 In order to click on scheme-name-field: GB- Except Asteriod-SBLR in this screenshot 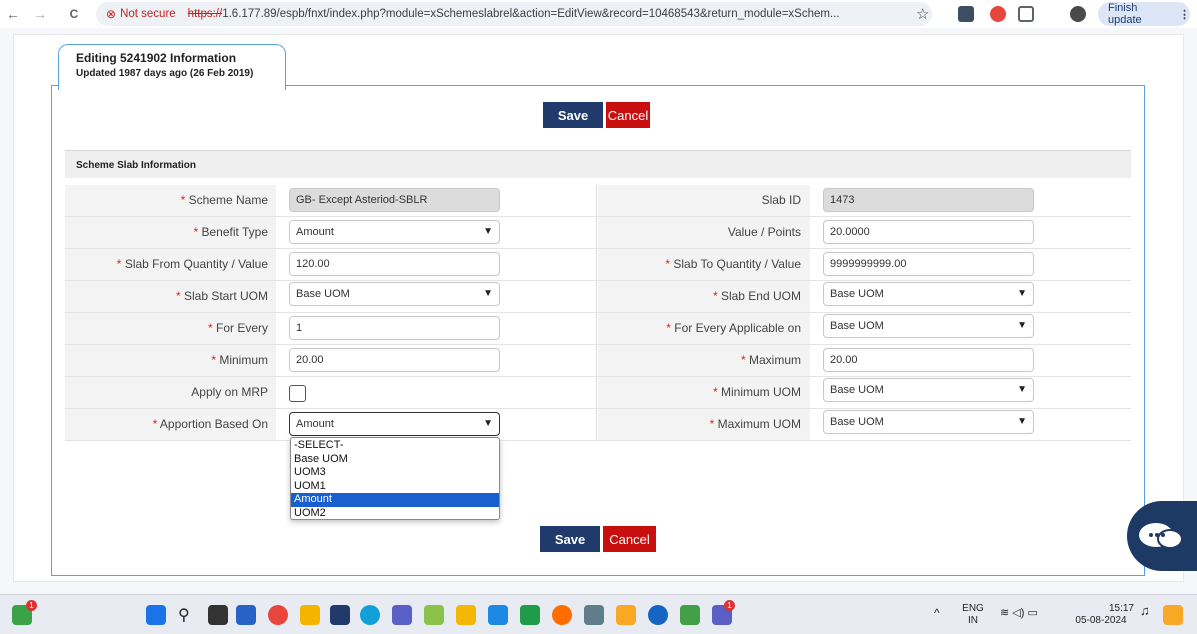, I will do `click(394, 200)`.